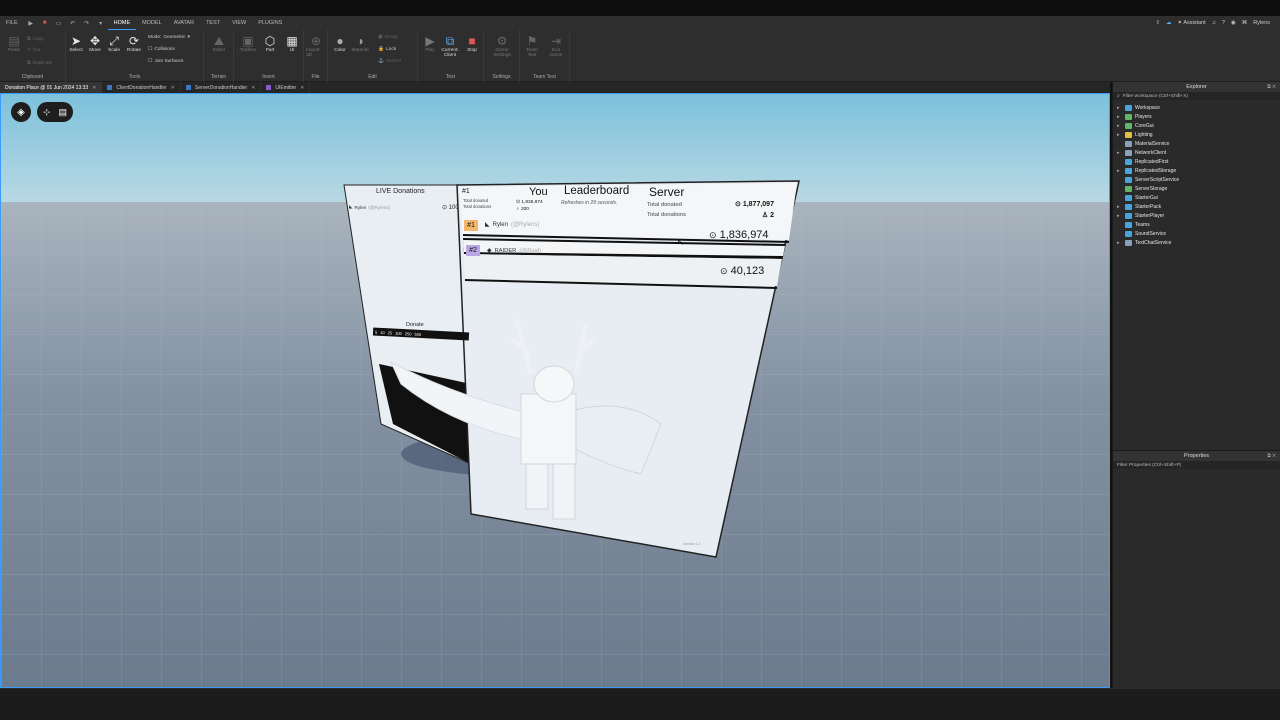  Describe the element at coordinates (169, 37) in the screenshot. I see `mode-dropdown: Mode: Geometric ▾` at that location.